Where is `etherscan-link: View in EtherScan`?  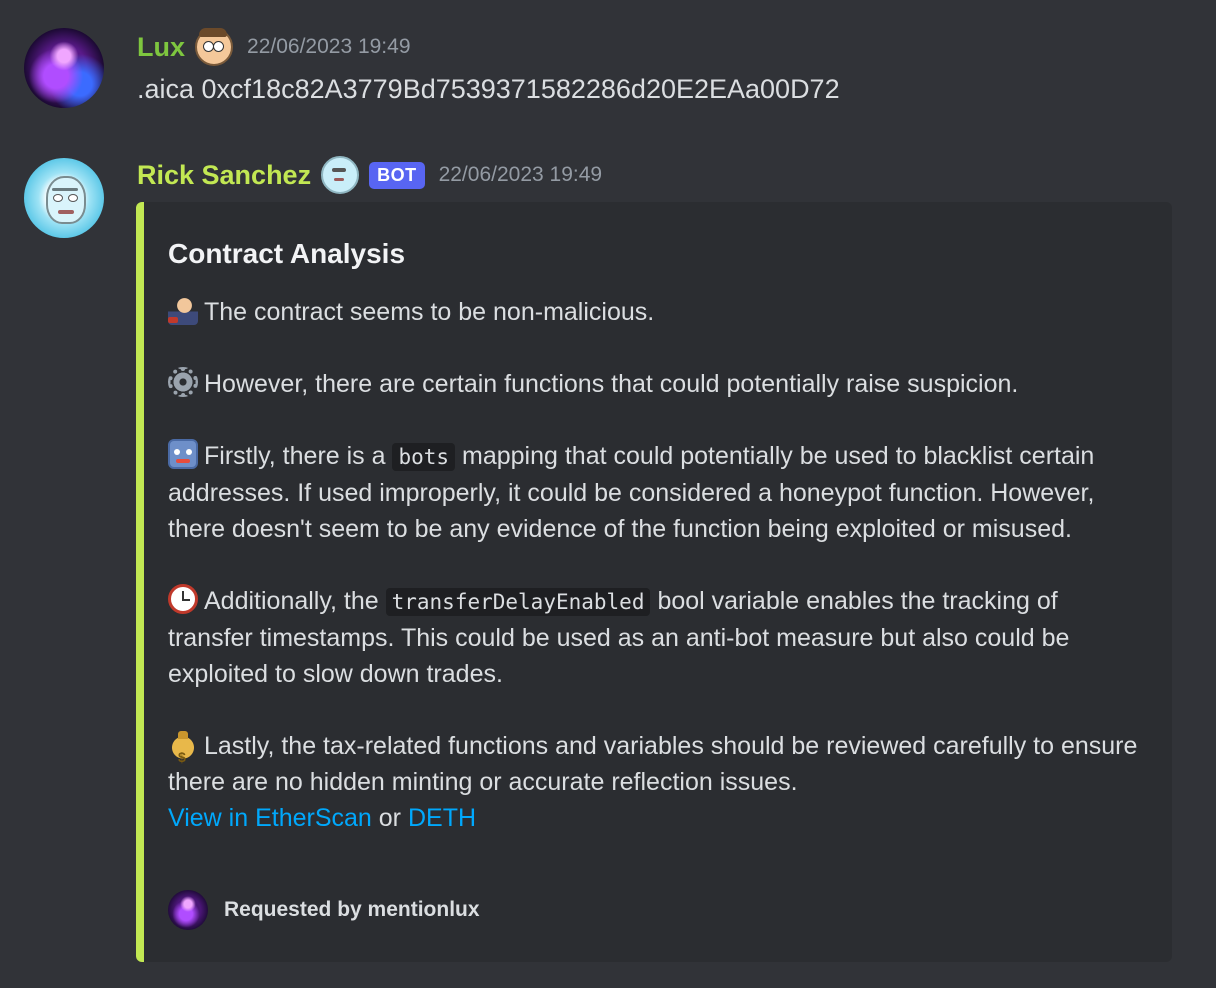
etherscan-link: View in EtherScan is located at coordinates (270, 818).